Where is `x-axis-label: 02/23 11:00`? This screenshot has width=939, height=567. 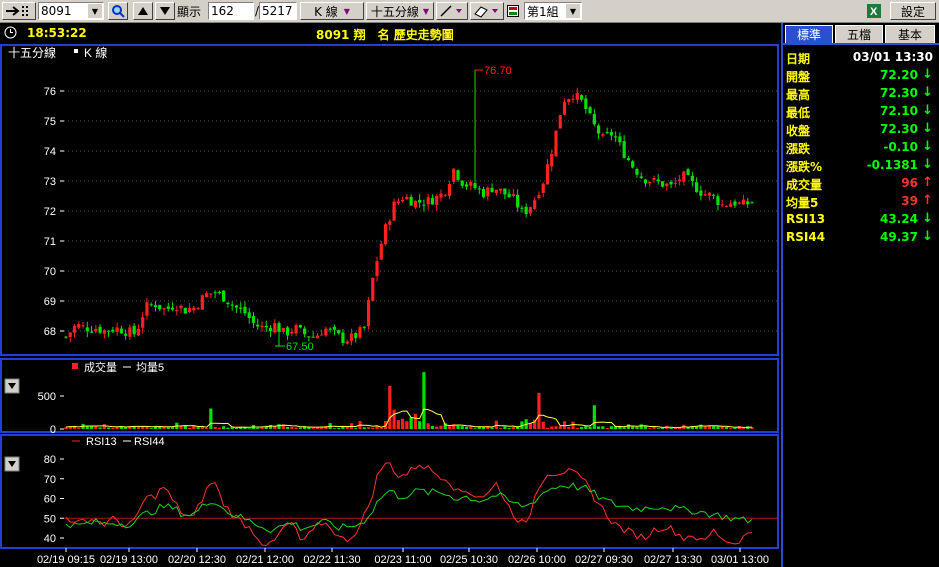
x-axis-label: 02/23 11:00 is located at coordinates (402, 560).